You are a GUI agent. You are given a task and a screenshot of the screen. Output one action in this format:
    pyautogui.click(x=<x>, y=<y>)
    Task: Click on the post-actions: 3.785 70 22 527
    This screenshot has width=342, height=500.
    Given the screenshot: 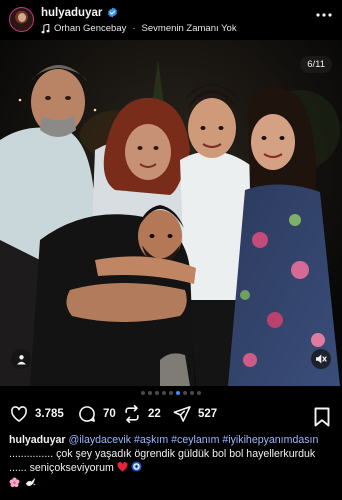 What is the action you would take?
    pyautogui.click(x=171, y=417)
    